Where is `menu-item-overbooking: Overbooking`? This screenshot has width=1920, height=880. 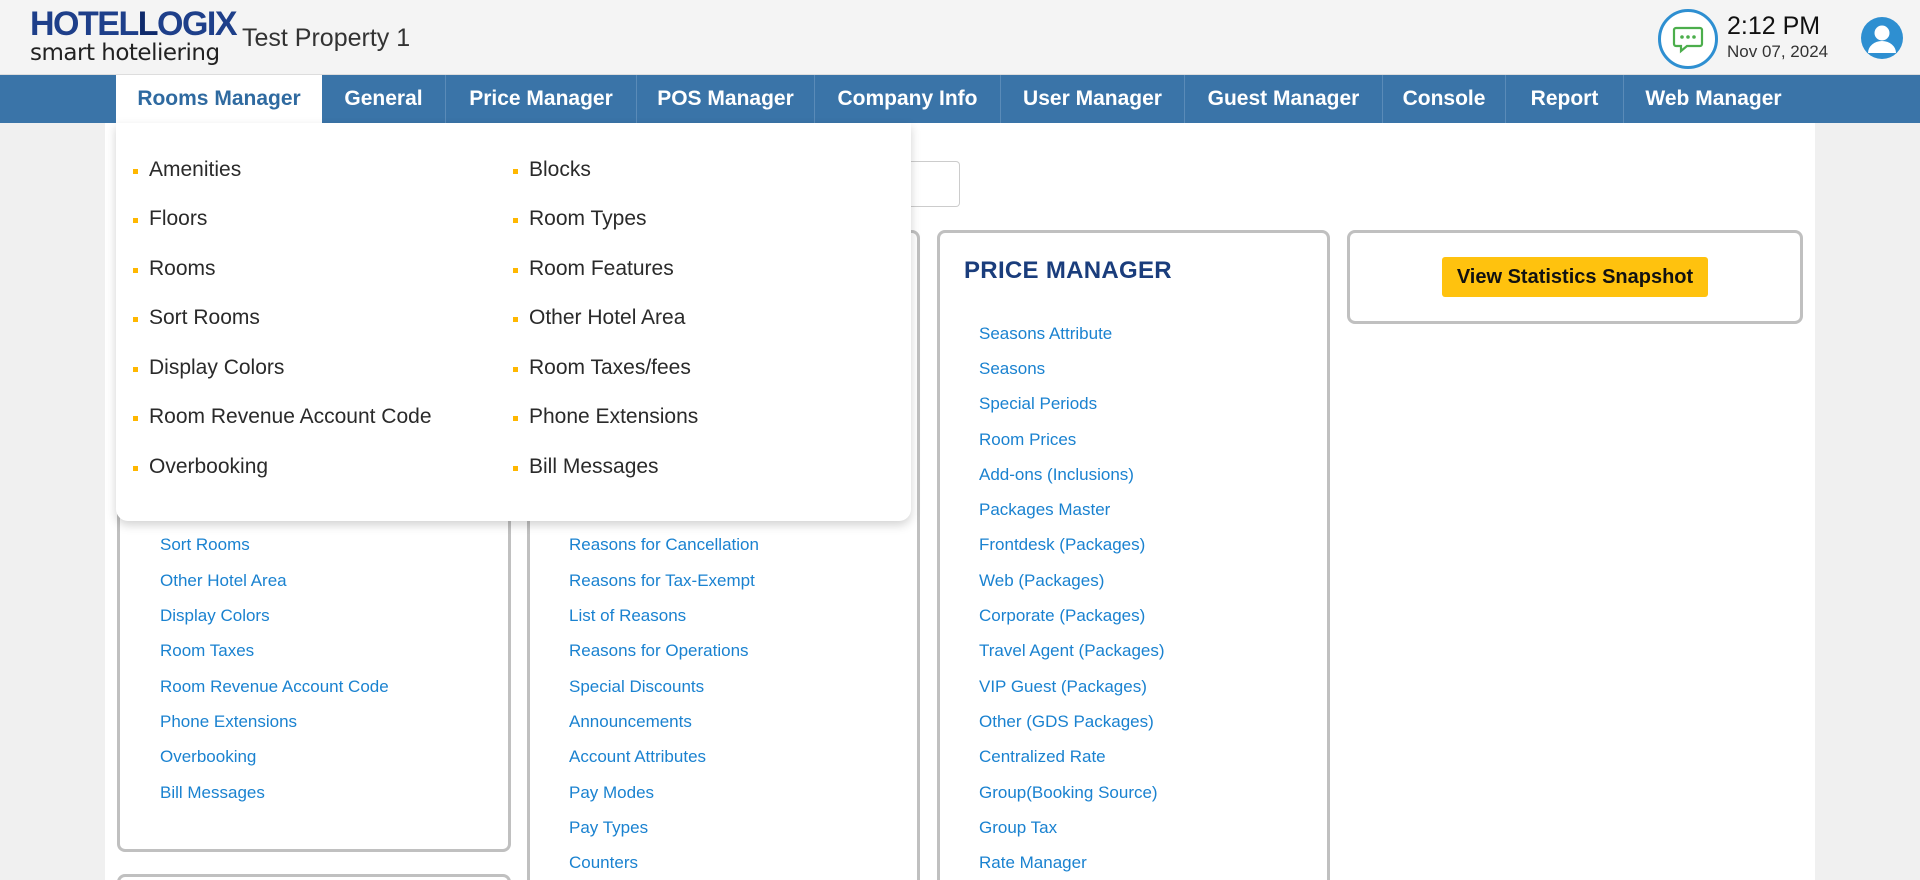 menu-item-overbooking: Overbooking is located at coordinates (208, 467).